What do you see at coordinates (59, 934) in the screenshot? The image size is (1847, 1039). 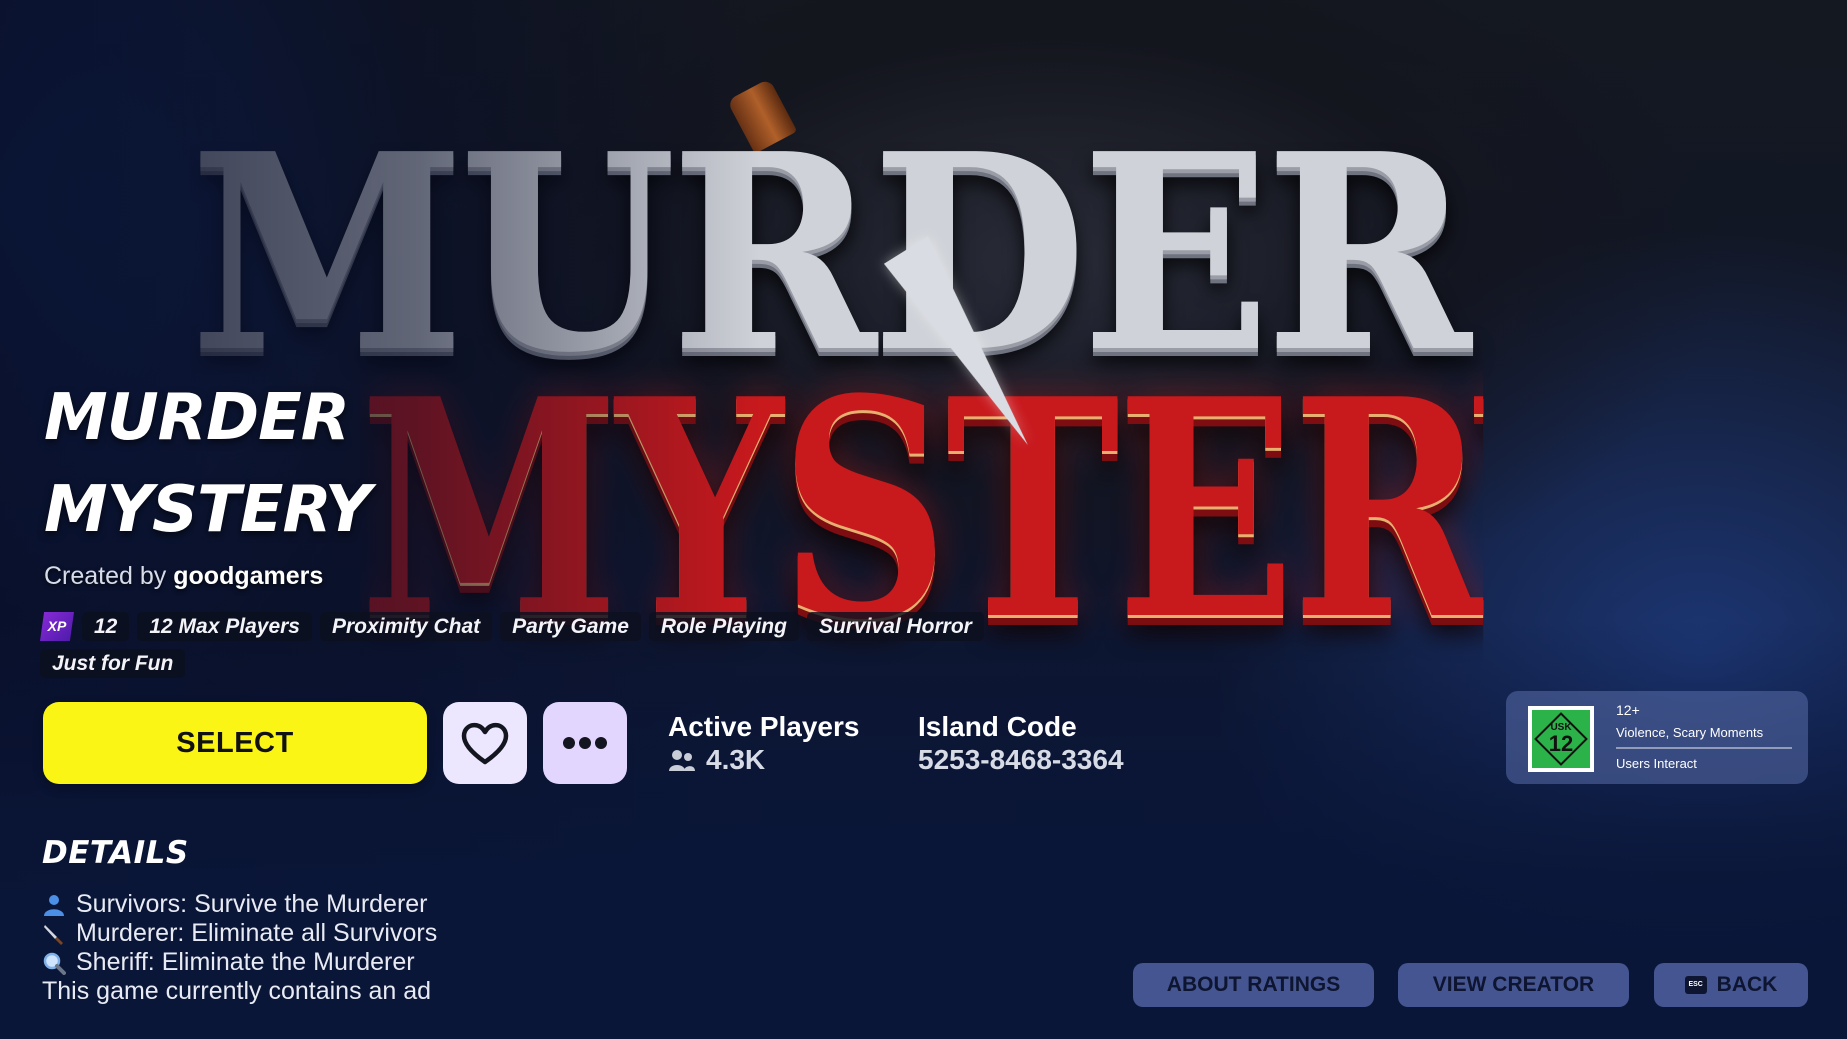 I see `knife-icon` at bounding box center [59, 934].